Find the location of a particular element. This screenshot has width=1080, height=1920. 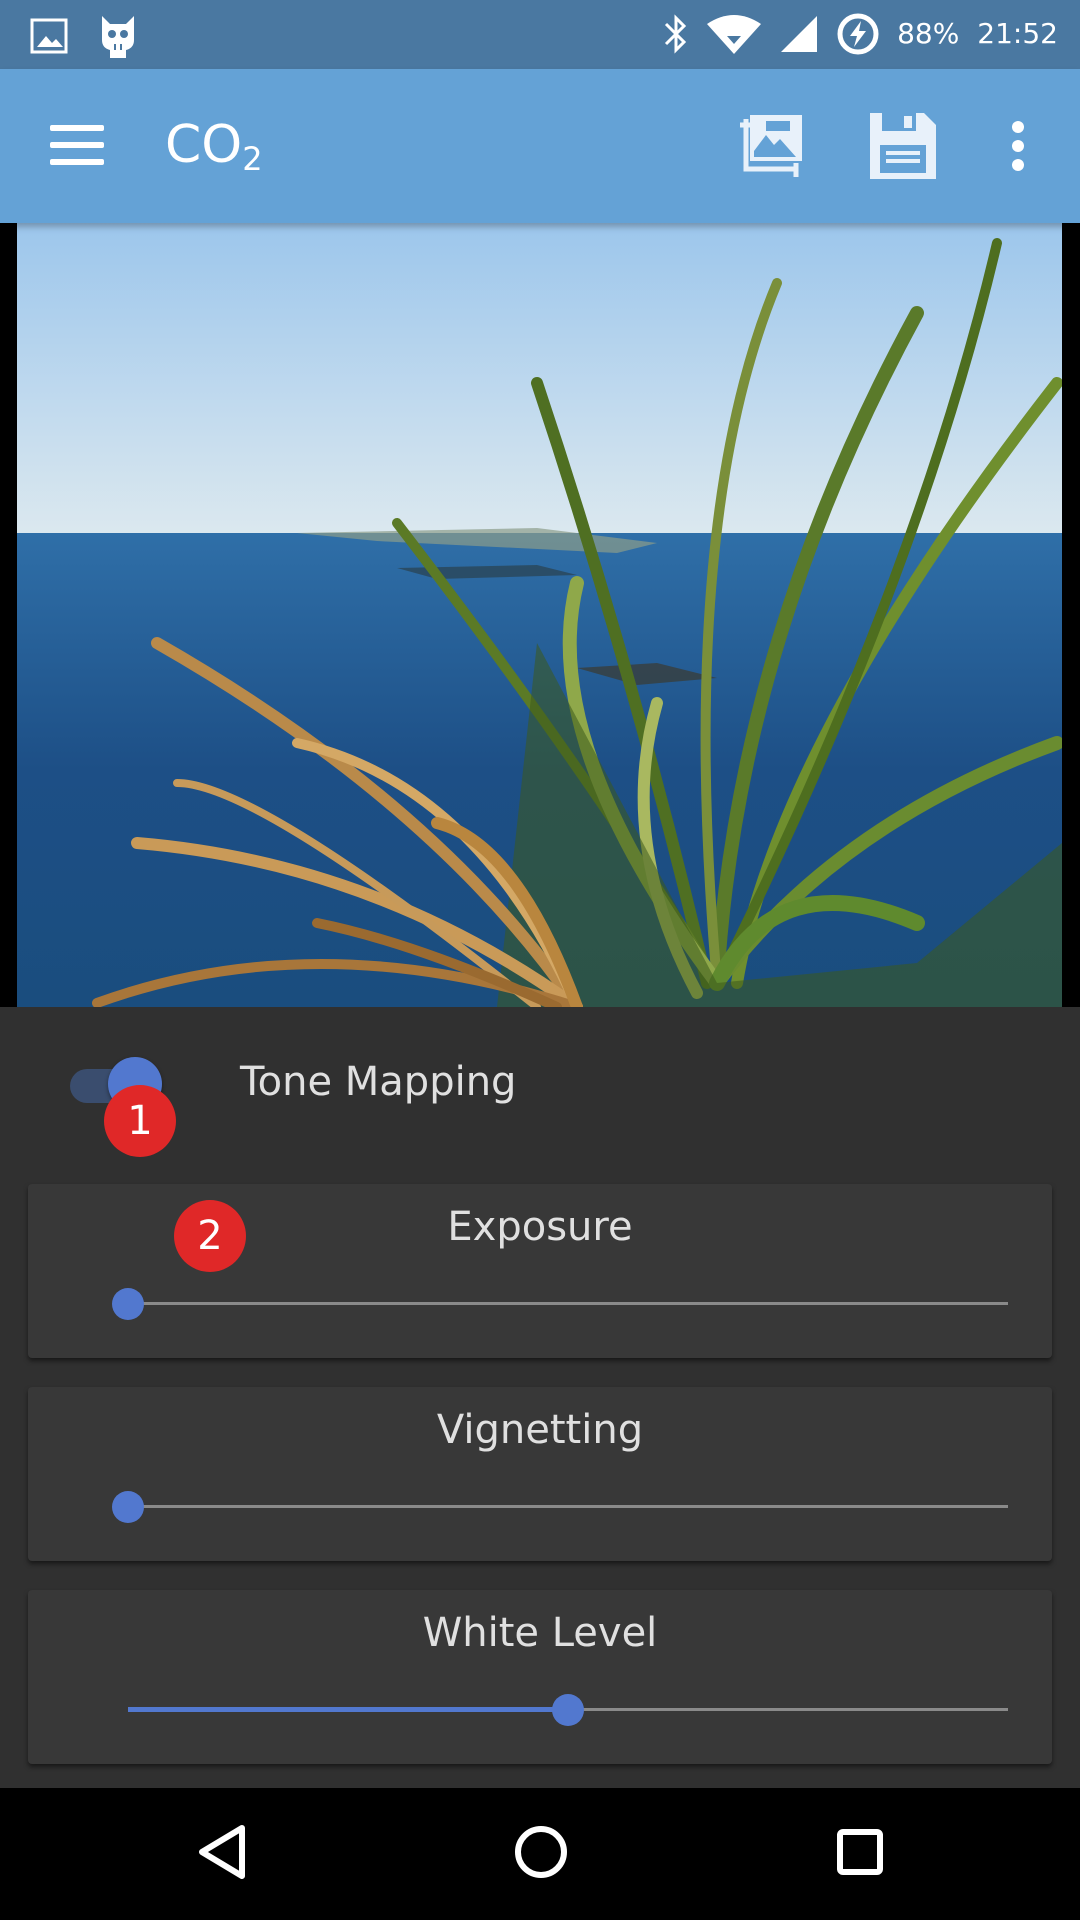

annotation-badge-1: 1 is located at coordinates (140, 1121).